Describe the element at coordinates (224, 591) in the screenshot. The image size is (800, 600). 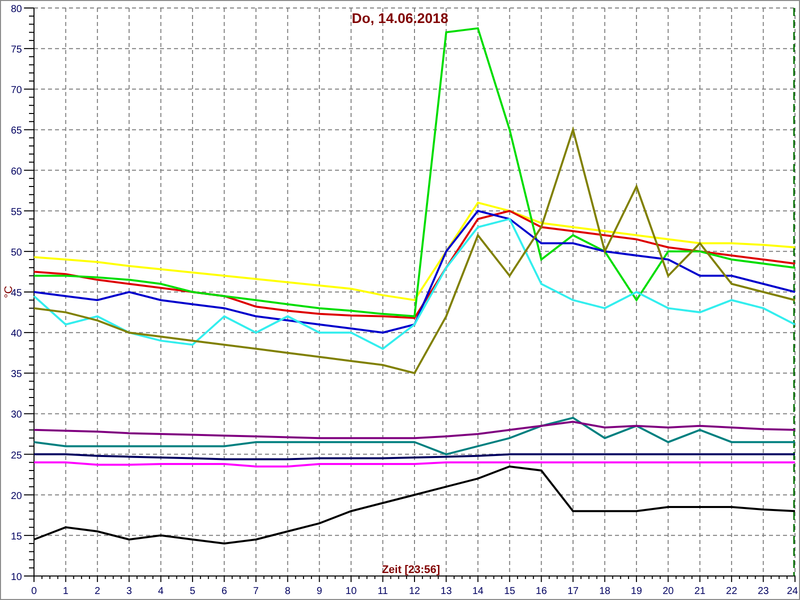
I see `tick-label: 6` at that location.